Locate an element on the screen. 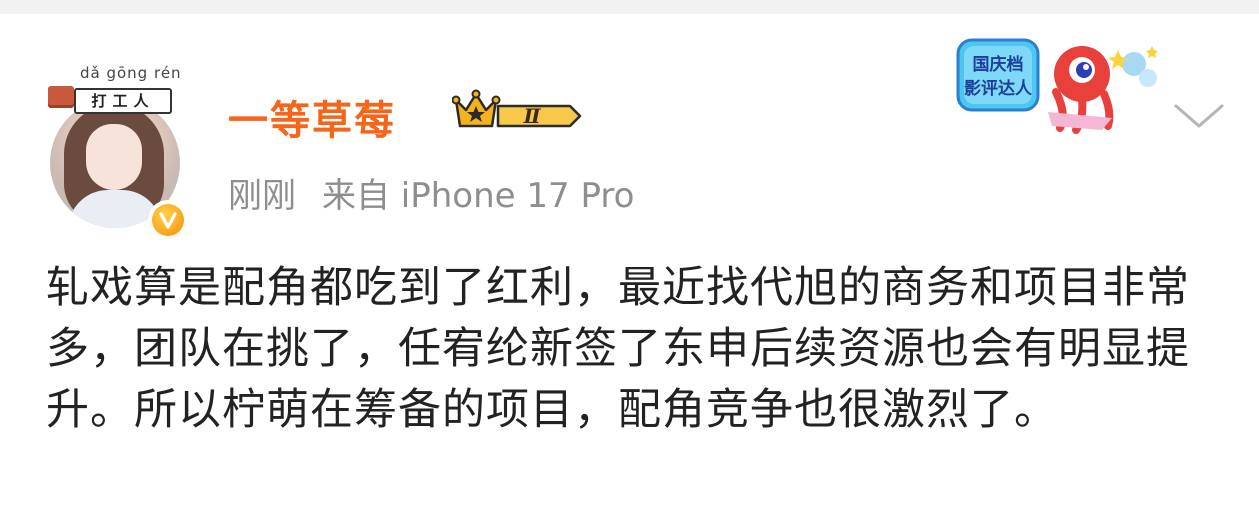  post-meta: 刚刚 来自 iPhone 17 Pro is located at coordinates (431, 192).